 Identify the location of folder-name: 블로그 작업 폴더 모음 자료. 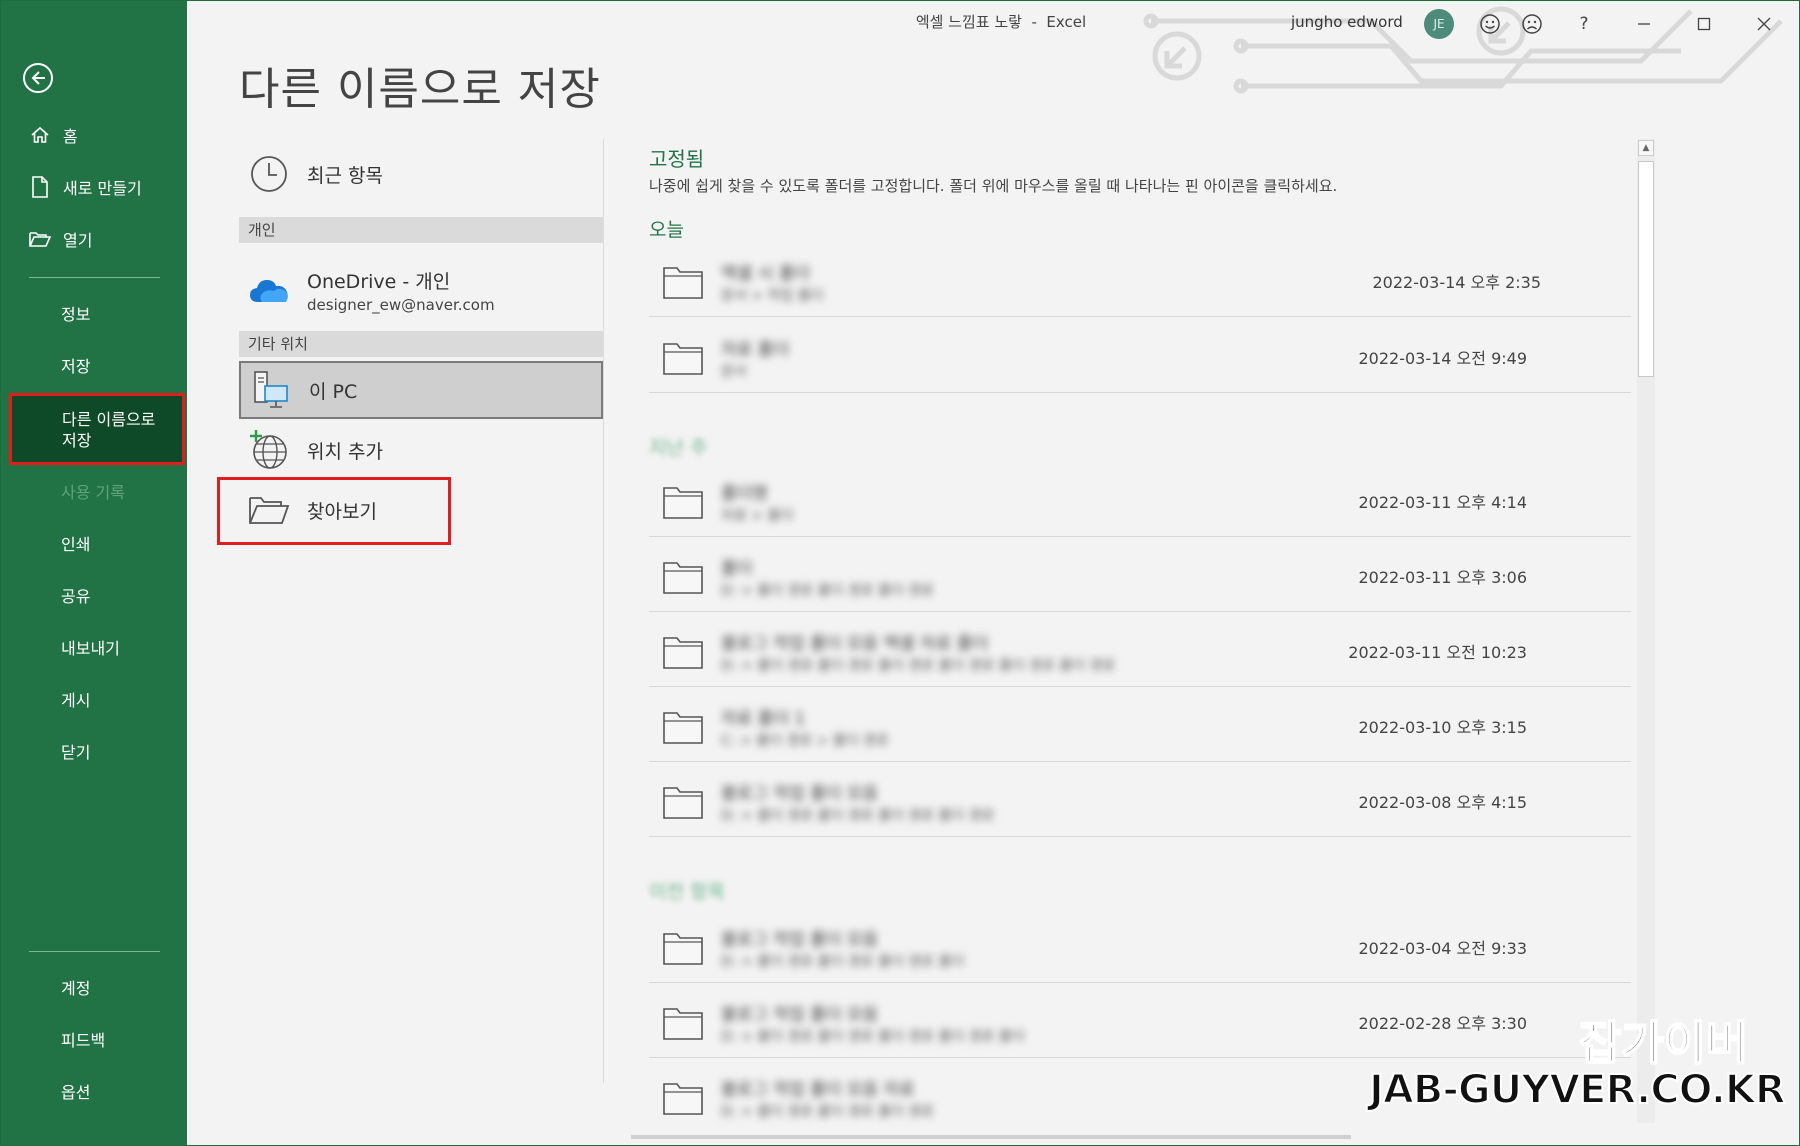
(818, 1090).